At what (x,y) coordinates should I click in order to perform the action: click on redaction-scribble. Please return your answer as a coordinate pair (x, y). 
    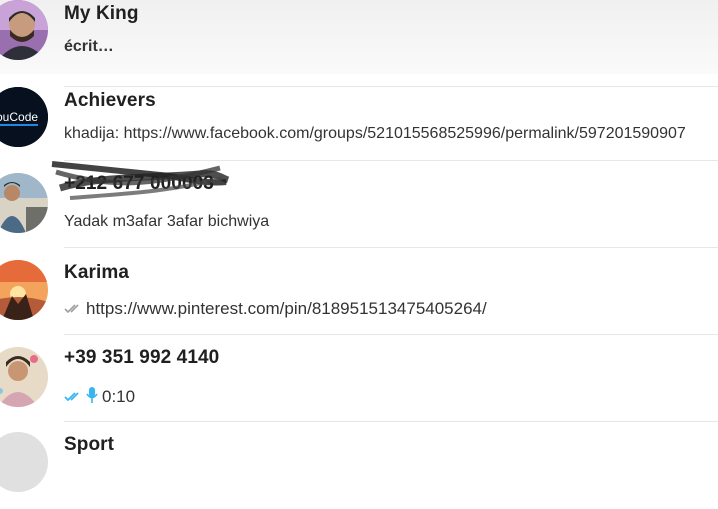
    Looking at the image, I should click on (140, 180).